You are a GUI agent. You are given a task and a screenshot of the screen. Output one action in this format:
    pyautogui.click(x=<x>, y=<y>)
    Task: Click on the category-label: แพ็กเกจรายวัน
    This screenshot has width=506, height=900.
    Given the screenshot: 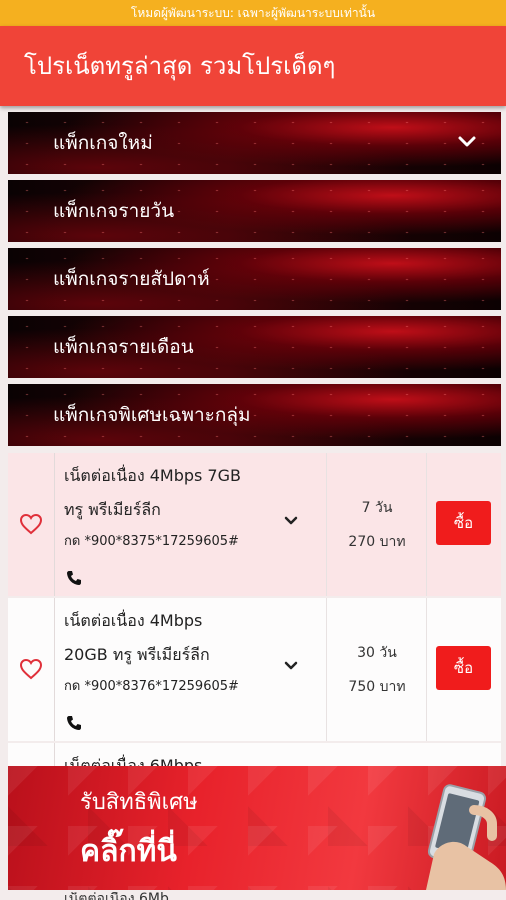 What is the action you would take?
    pyautogui.click(x=114, y=211)
    